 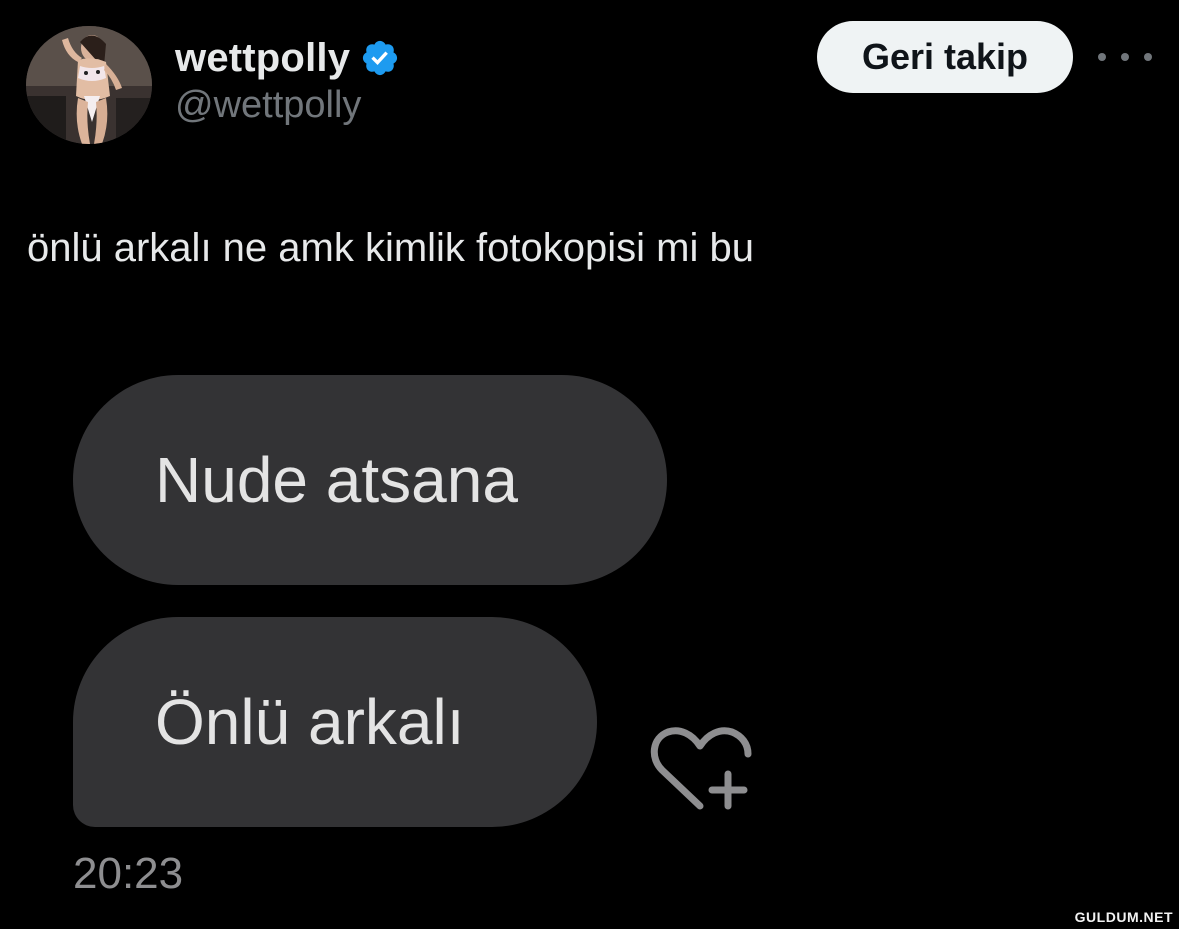 I want to click on chat-message-bubble: Nude atsana, so click(x=370, y=480).